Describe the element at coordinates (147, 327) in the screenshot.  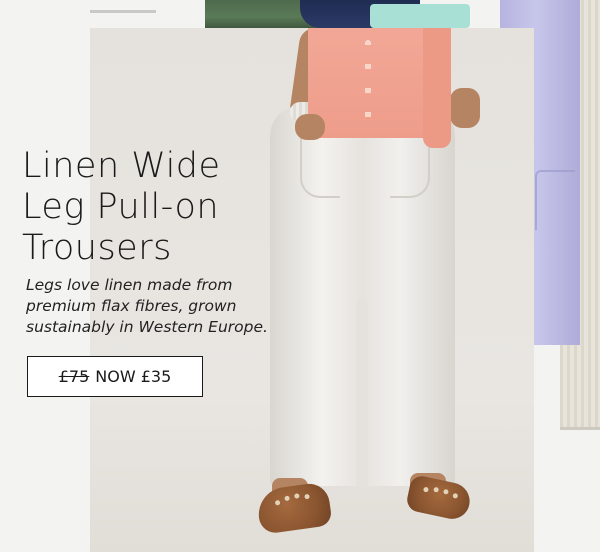
I see `product-description-line: sustainably in Western Europe.` at that location.